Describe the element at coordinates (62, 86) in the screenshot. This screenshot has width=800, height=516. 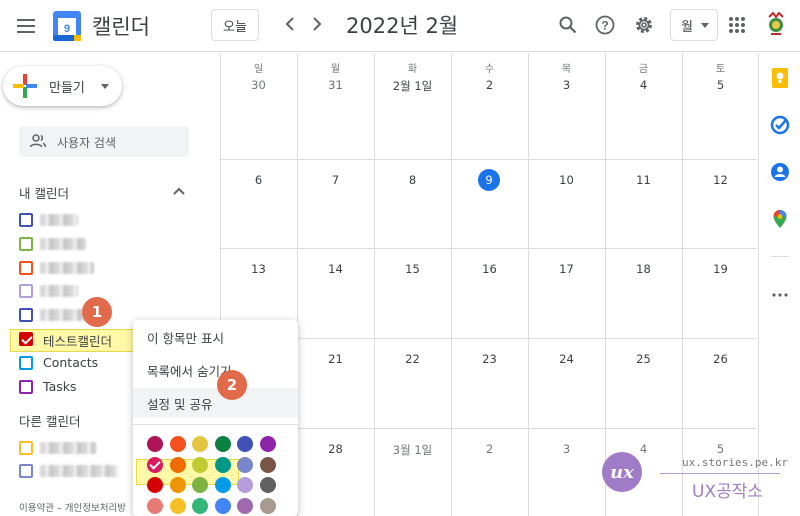
I see `create-button: 만들기` at that location.